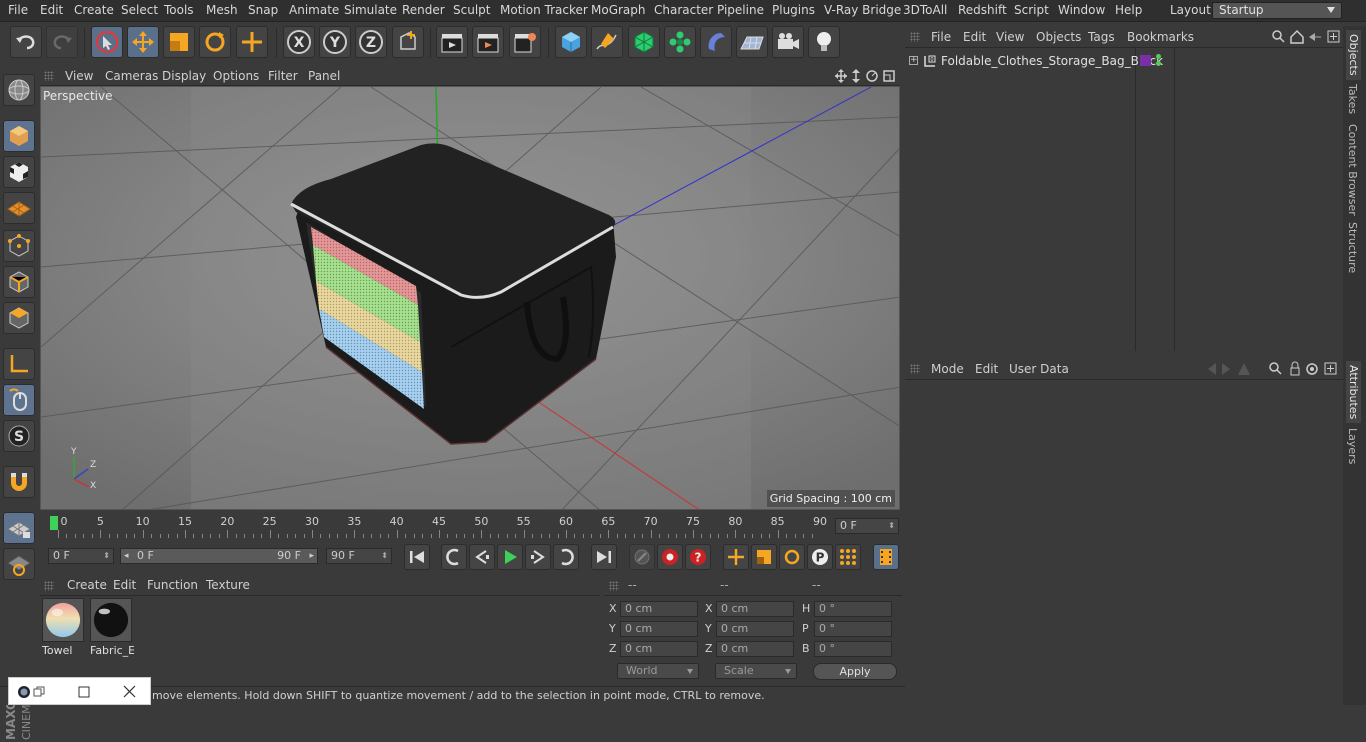 This screenshot has height=742, width=1366. What do you see at coordinates (1081, 10) in the screenshot?
I see `menu-window: Window` at bounding box center [1081, 10].